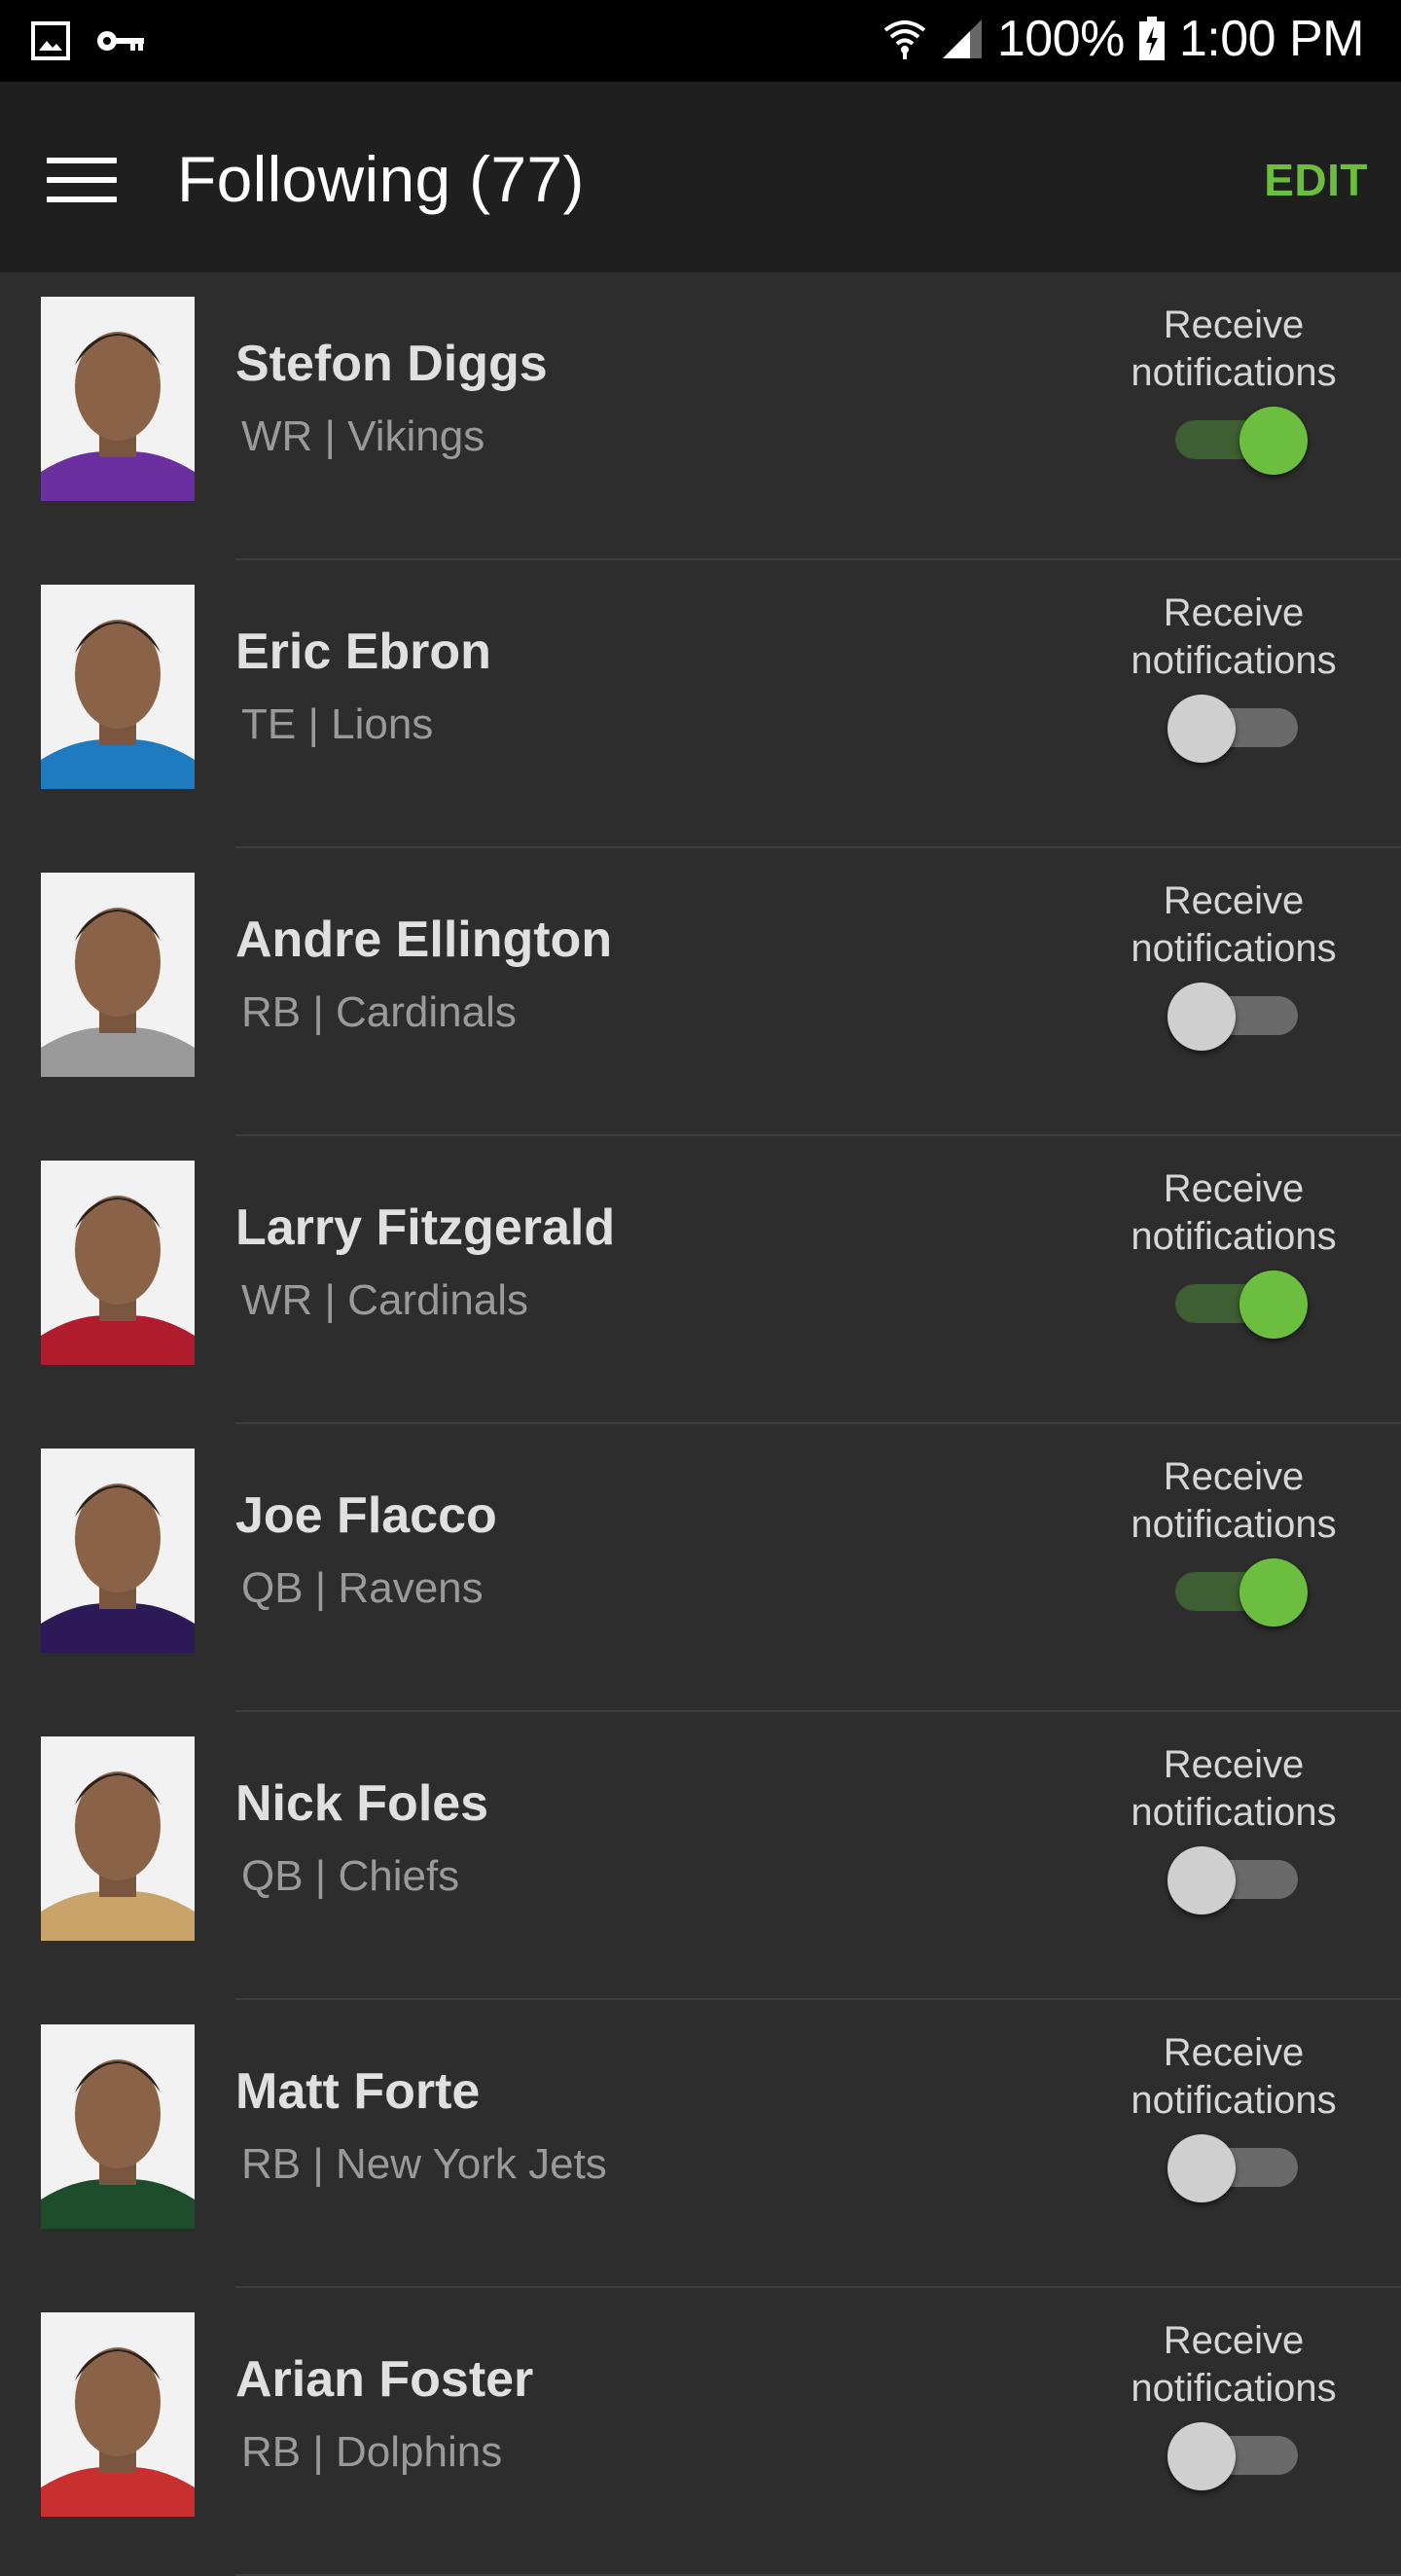 Image resolution: width=1401 pixels, height=2576 pixels. I want to click on player-position-team: QB | Chiefs, so click(350, 1876).